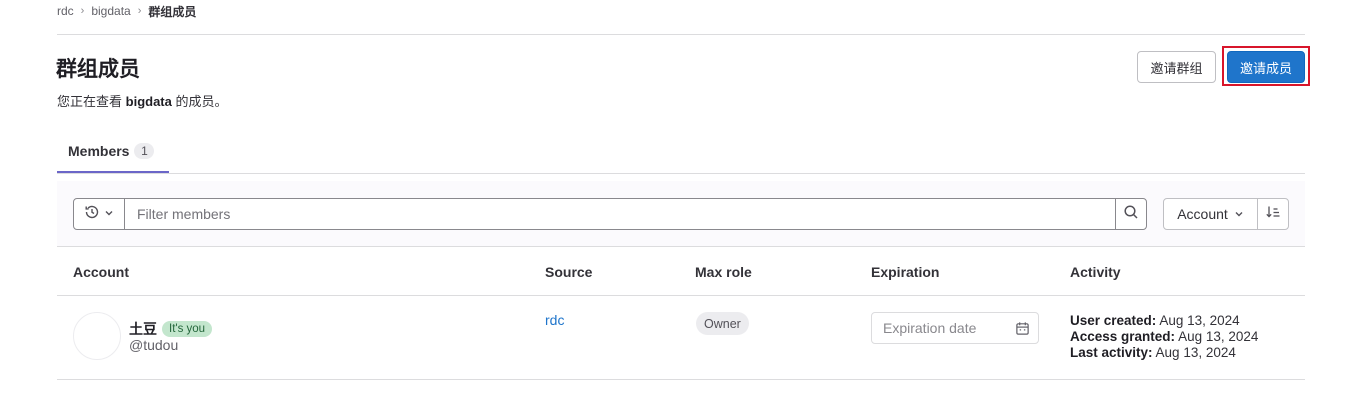 Image resolution: width=1358 pixels, height=403 pixels. I want to click on breadcrumb-item-rdc: rdc, so click(65, 11).